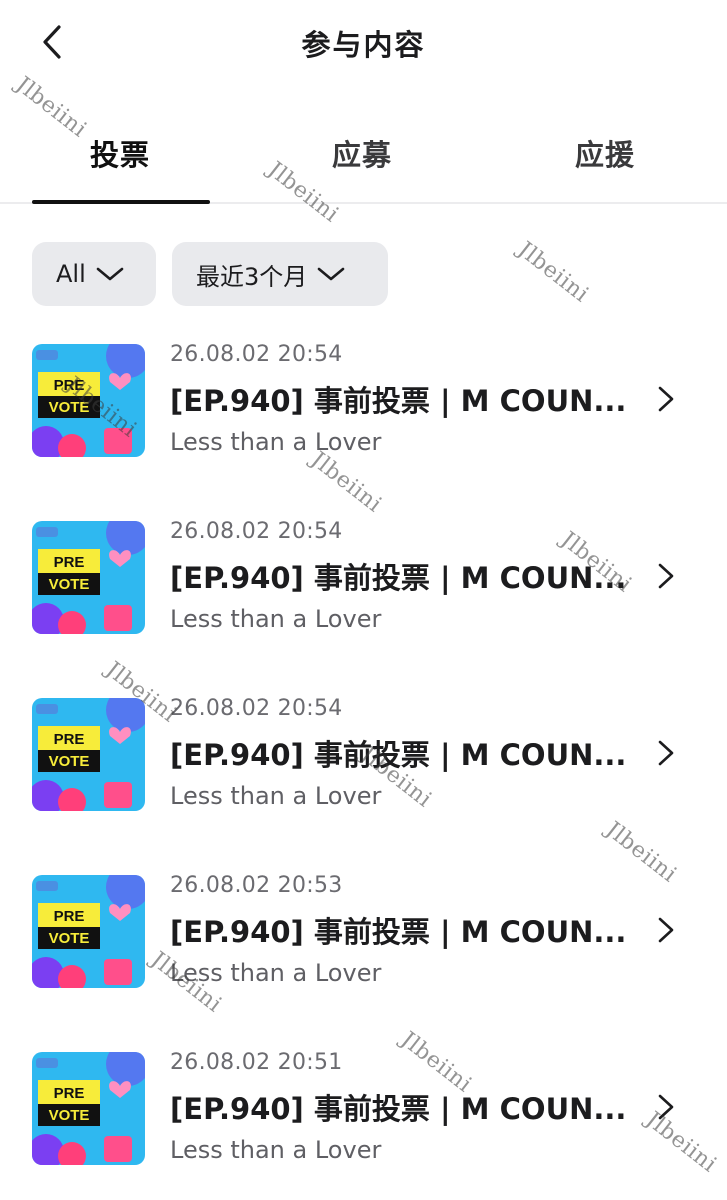 The image size is (727, 1200). What do you see at coordinates (120, 153) in the screenshot?
I see `tab-vote: 投票` at bounding box center [120, 153].